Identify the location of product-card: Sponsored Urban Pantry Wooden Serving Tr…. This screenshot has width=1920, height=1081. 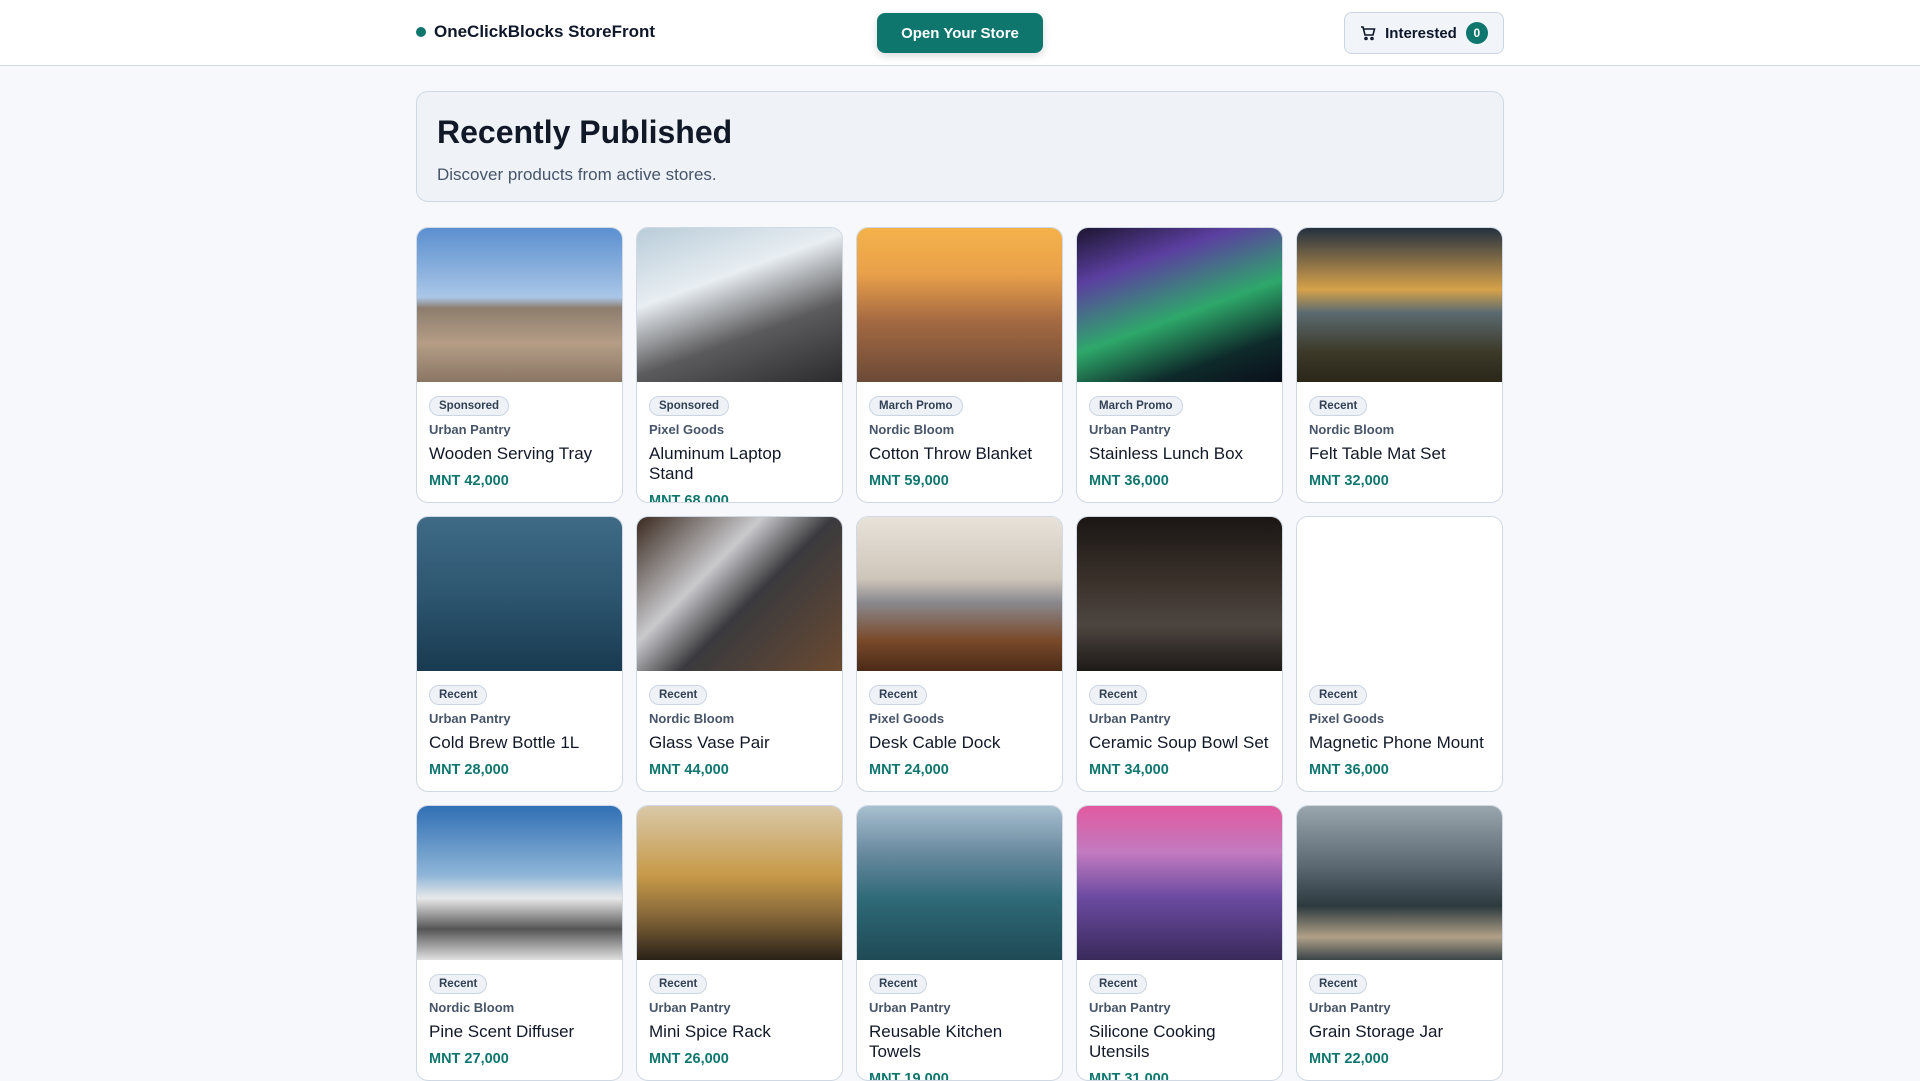
(519, 365).